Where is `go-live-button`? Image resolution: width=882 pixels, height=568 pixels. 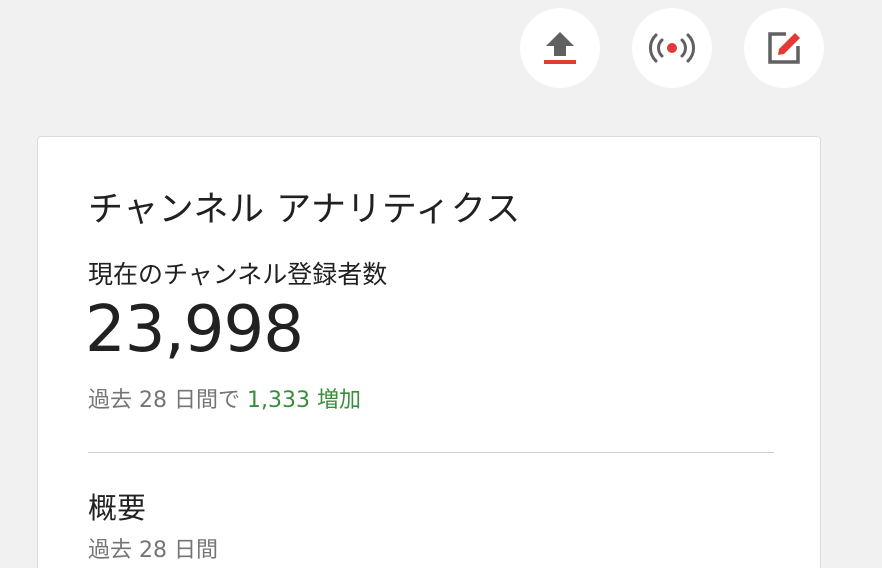
go-live-button is located at coordinates (672, 48).